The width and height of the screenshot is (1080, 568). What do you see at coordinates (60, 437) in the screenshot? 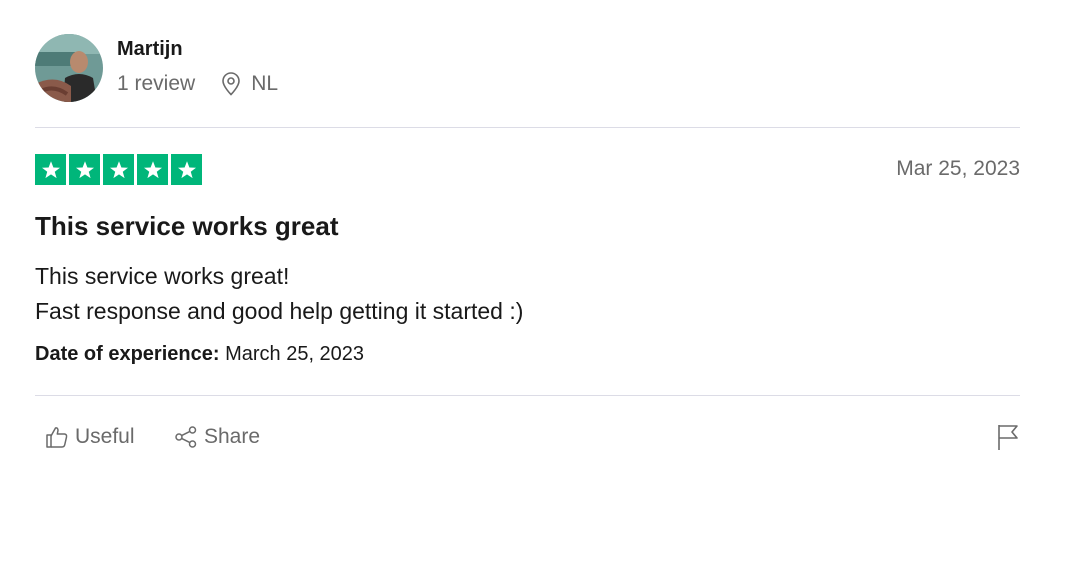
I see `thumbs-up-icon` at bounding box center [60, 437].